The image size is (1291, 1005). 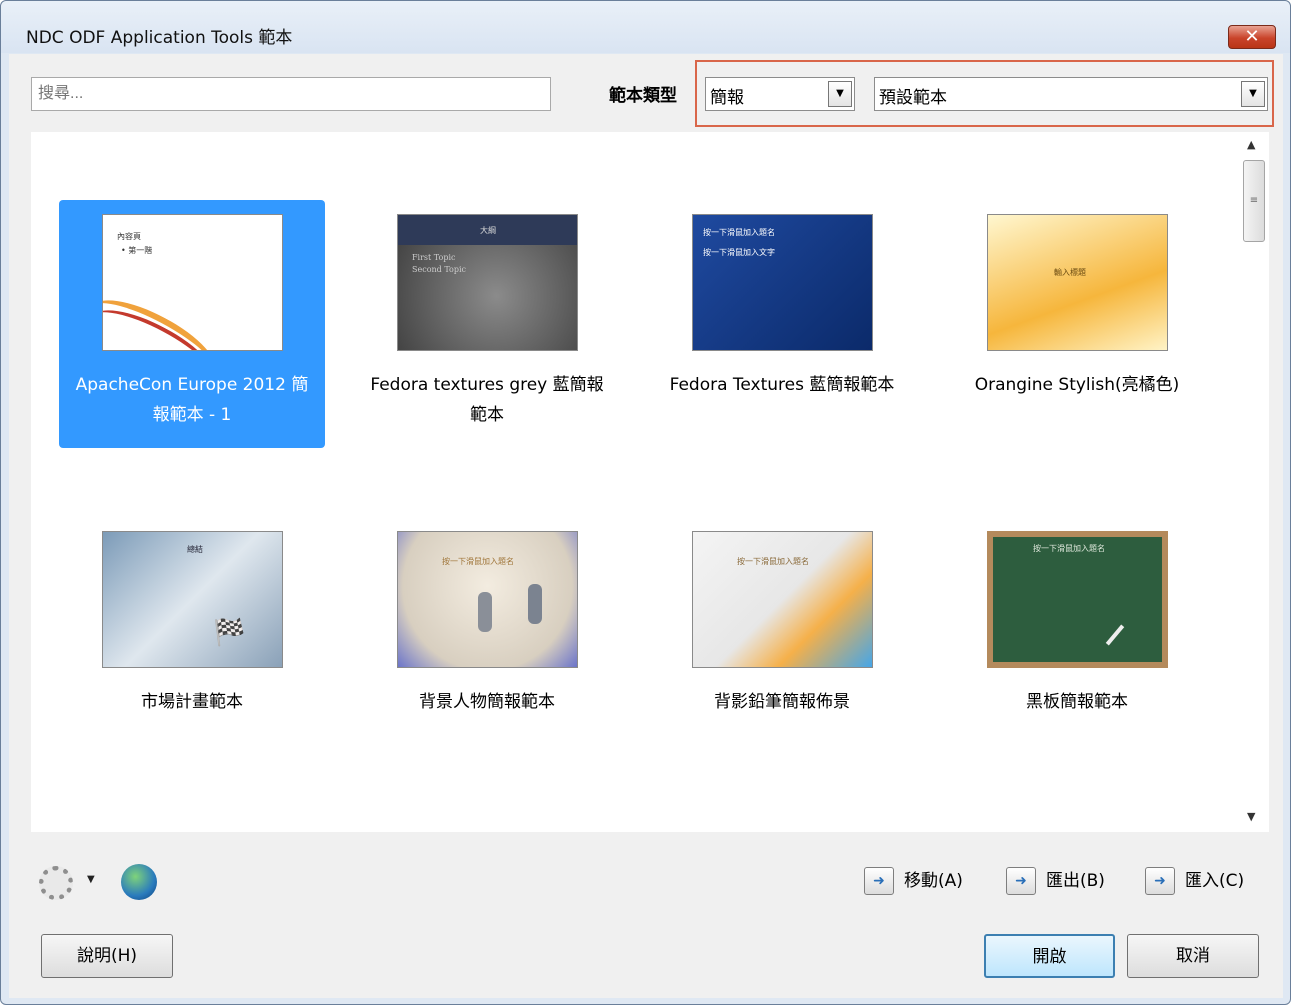 What do you see at coordinates (782, 282) in the screenshot?
I see `template-thumbnail: 按一下滑鼠加入題名 按一下滑鼠加入文字` at bounding box center [782, 282].